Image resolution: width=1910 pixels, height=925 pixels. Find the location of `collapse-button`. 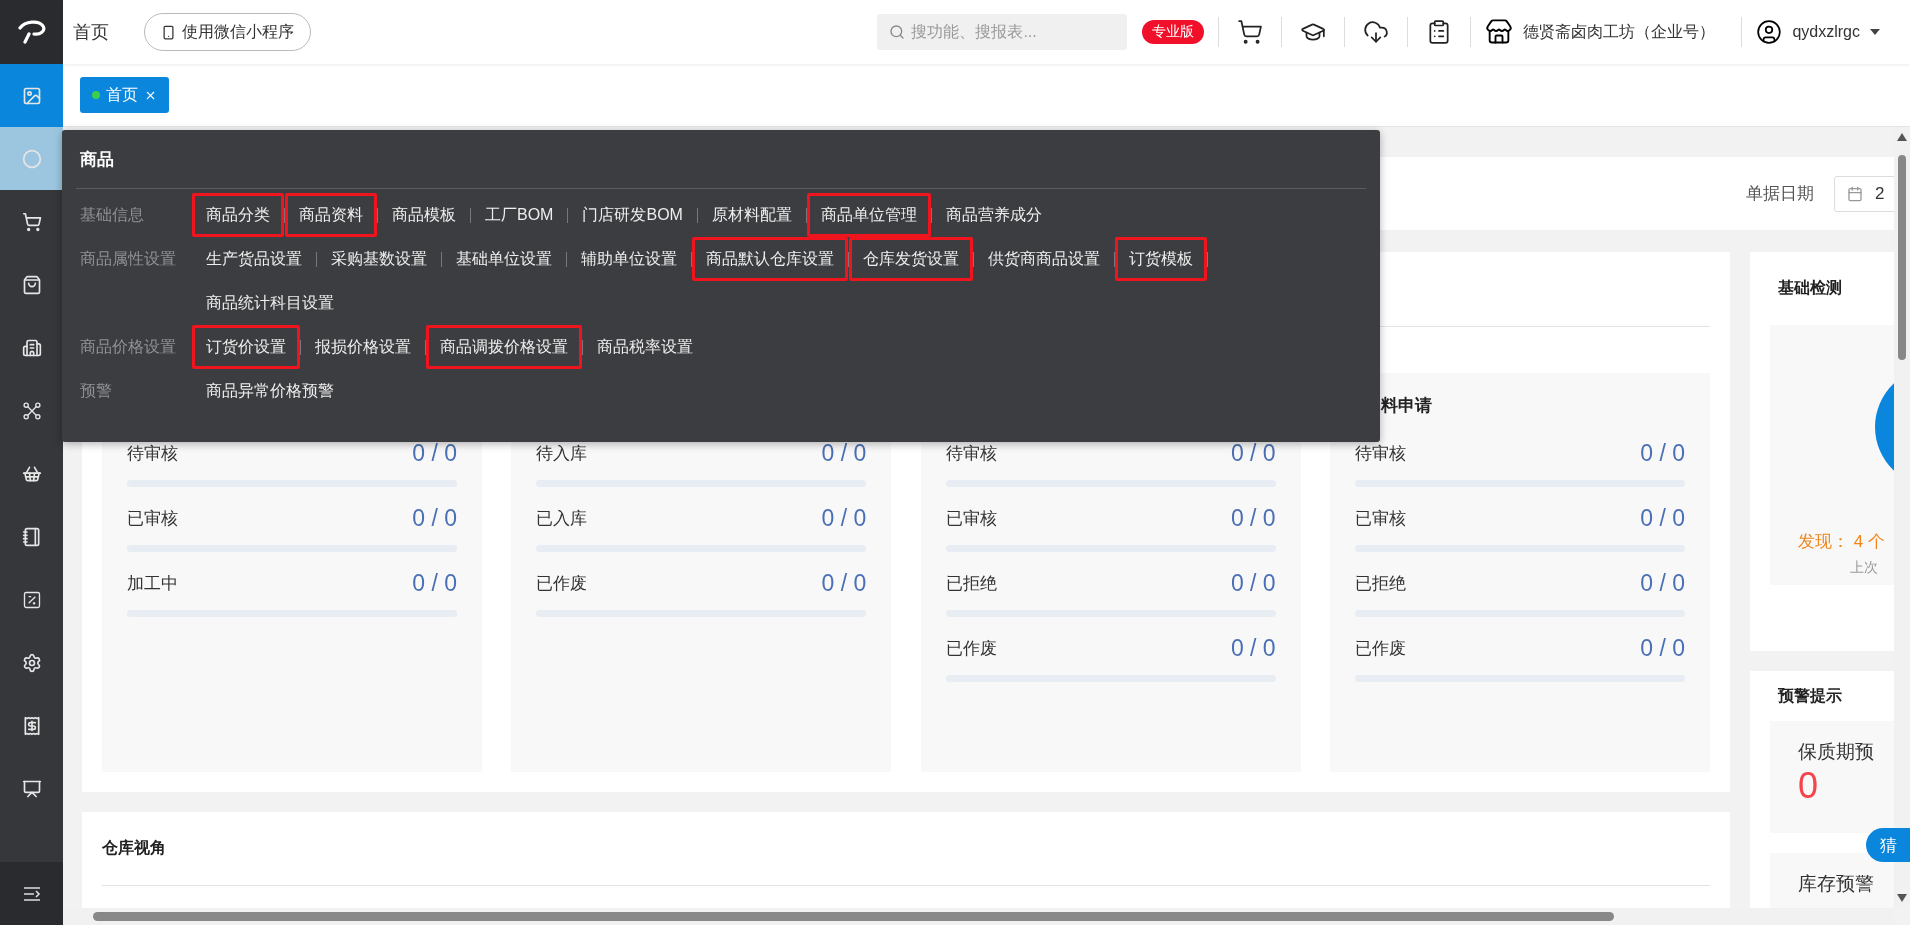

collapse-button is located at coordinates (31, 893).